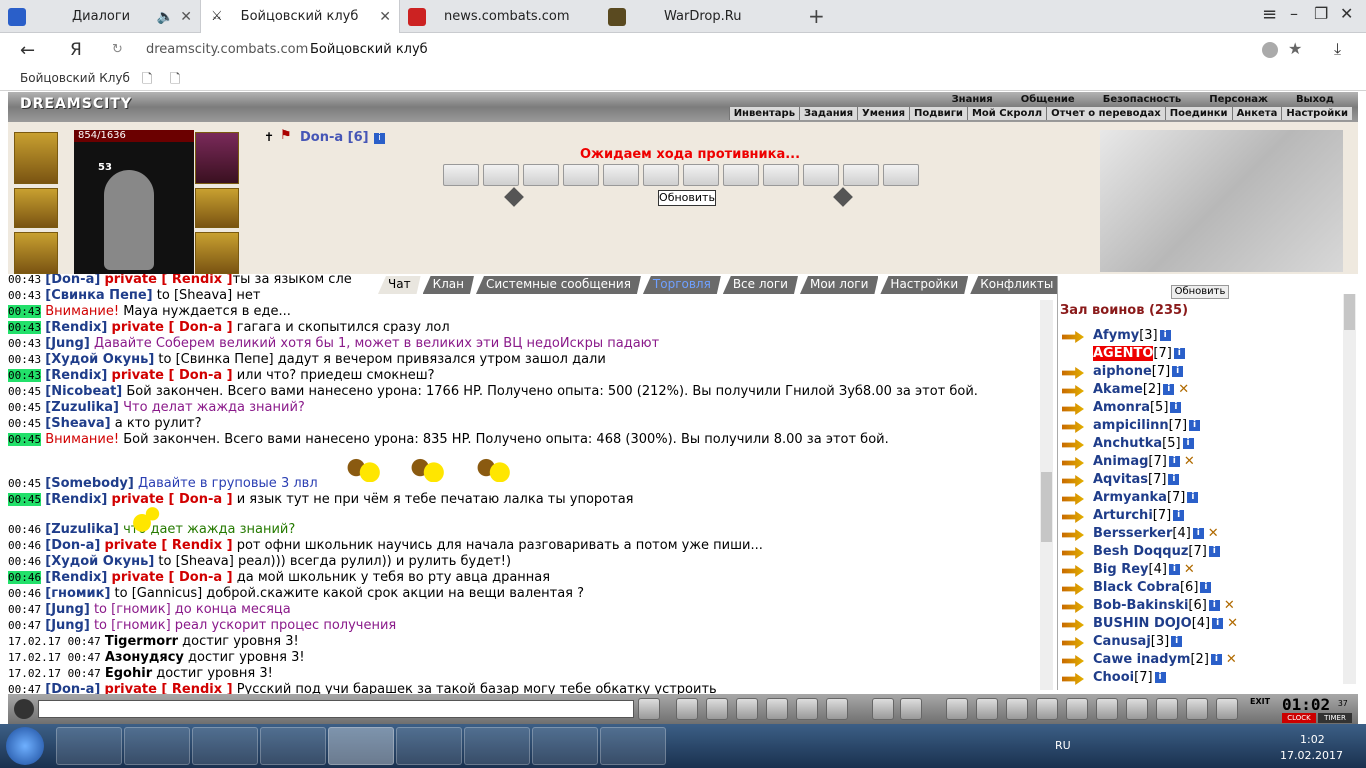  I want to click on player-name: BUSHIN DOJO, so click(1142, 623).